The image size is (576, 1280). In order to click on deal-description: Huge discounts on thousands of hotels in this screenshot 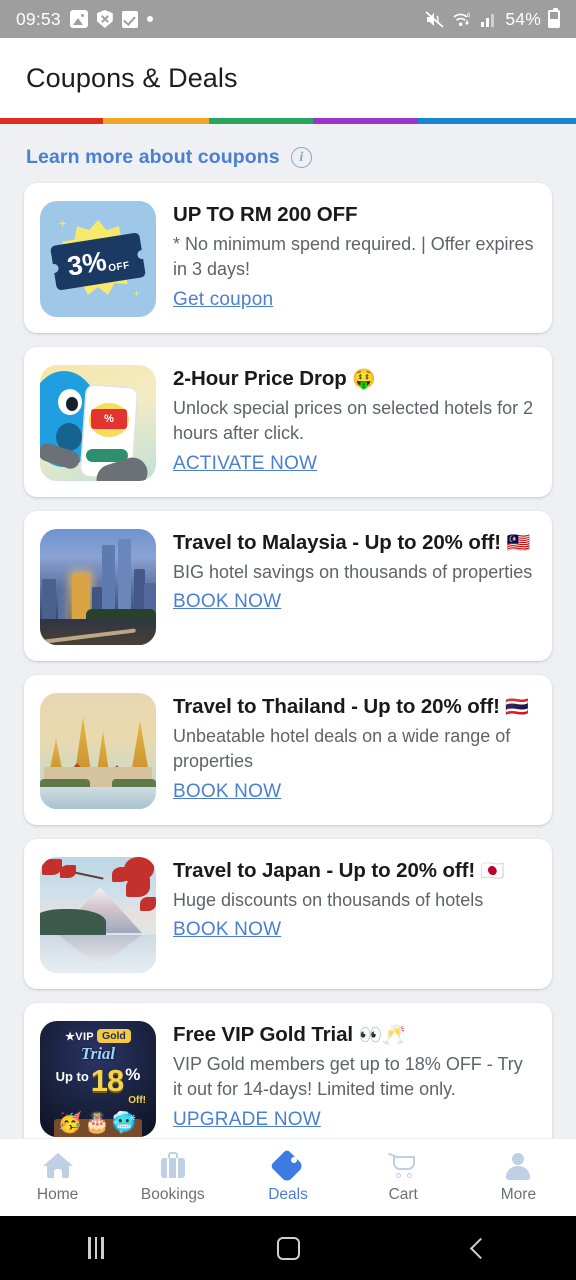, I will do `click(328, 899)`.